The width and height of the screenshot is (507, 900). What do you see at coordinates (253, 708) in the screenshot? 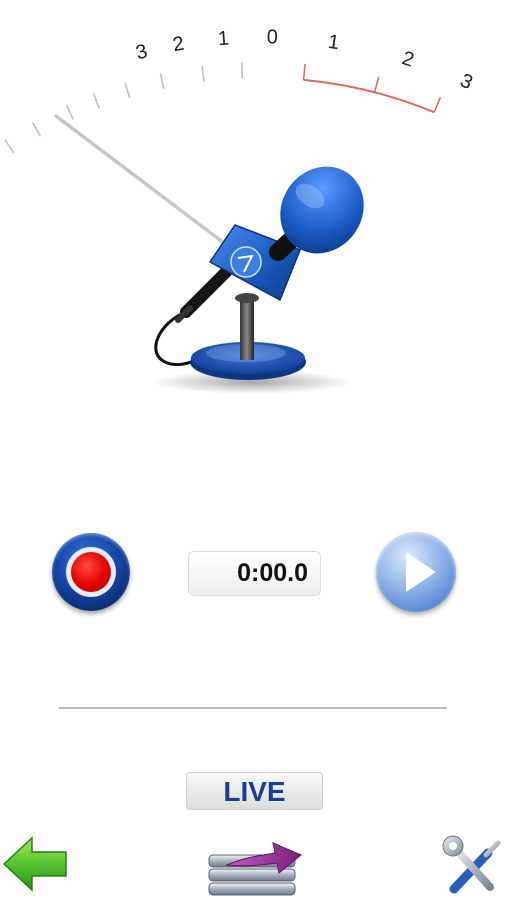
I see `divider` at bounding box center [253, 708].